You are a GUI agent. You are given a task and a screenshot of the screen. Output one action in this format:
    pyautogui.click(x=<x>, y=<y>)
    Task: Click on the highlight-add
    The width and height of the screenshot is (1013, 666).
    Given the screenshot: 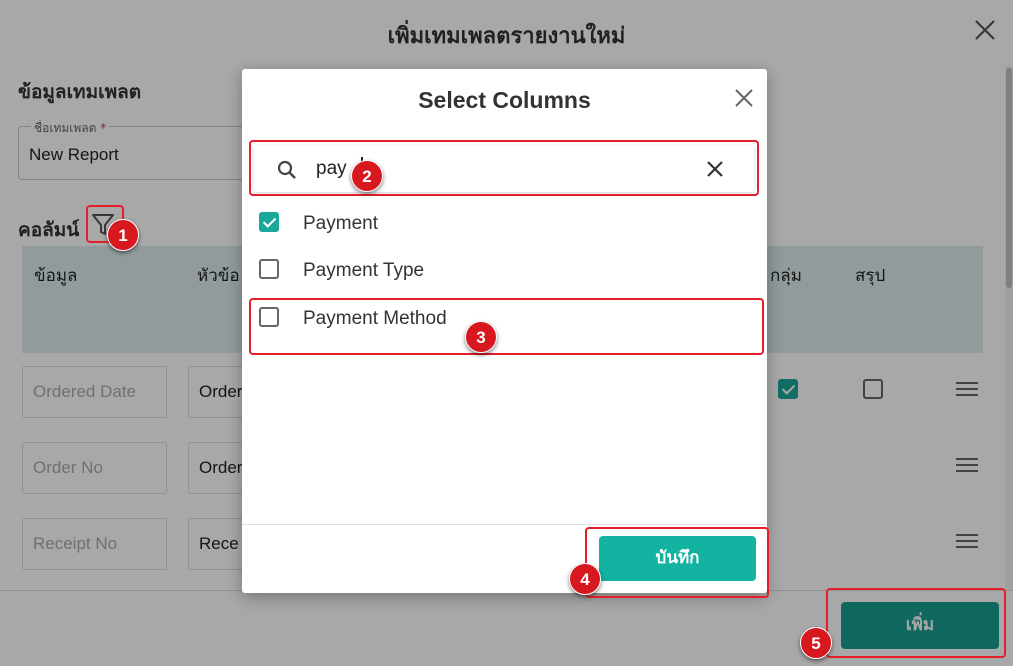 What is the action you would take?
    pyautogui.click(x=916, y=623)
    